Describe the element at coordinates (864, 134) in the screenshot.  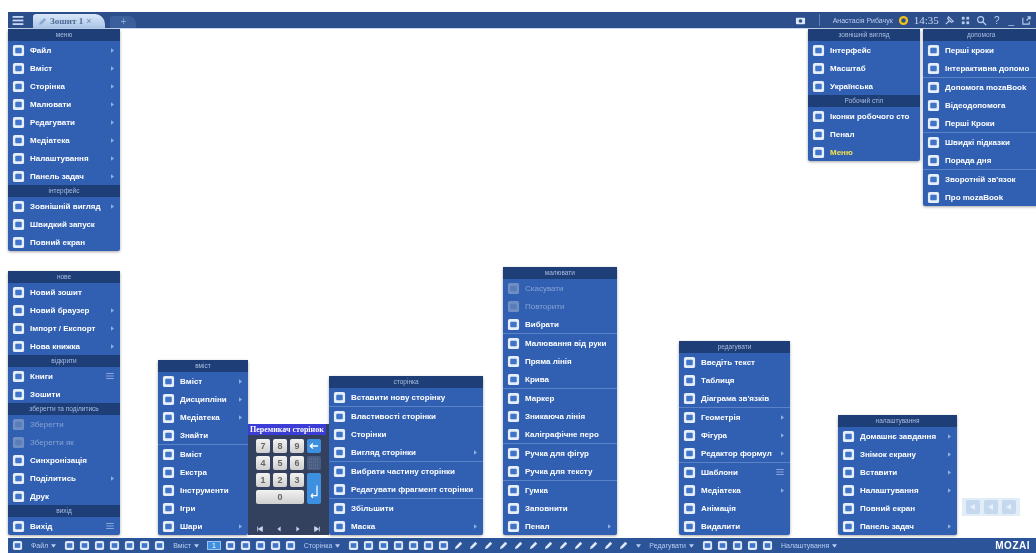
I see `menu-item: Пенал` at that location.